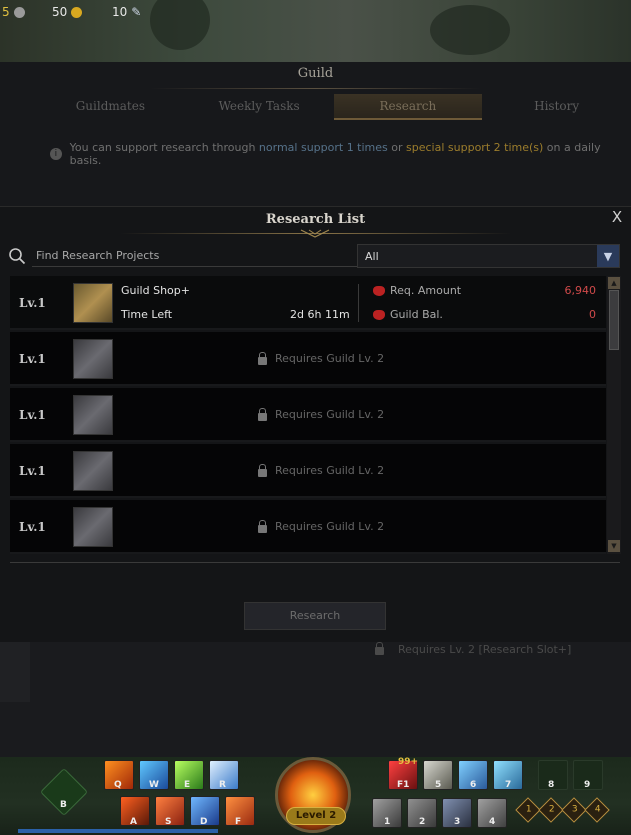 The width and height of the screenshot is (631, 835). I want to click on gem-label: 1, so click(528, 809).